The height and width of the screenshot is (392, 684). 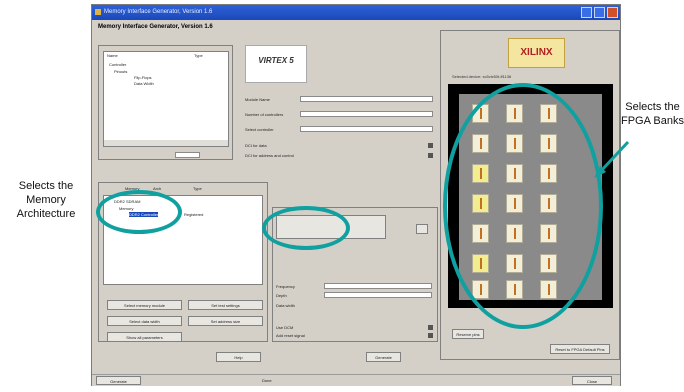 I want to click on reset-default-pins-button: Reset to FPGA Default Pins, so click(x=580, y=349).